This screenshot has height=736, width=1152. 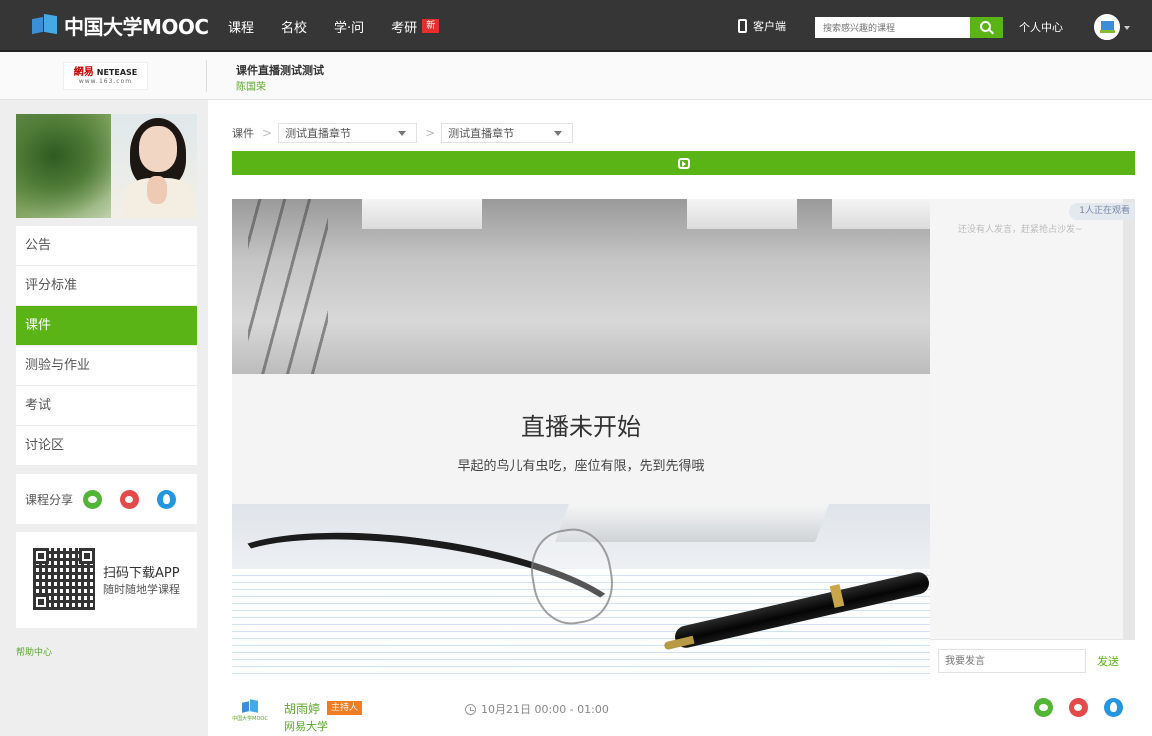 What do you see at coordinates (136, 26) in the screenshot?
I see `logo-text: 中国大学MOOC` at bounding box center [136, 26].